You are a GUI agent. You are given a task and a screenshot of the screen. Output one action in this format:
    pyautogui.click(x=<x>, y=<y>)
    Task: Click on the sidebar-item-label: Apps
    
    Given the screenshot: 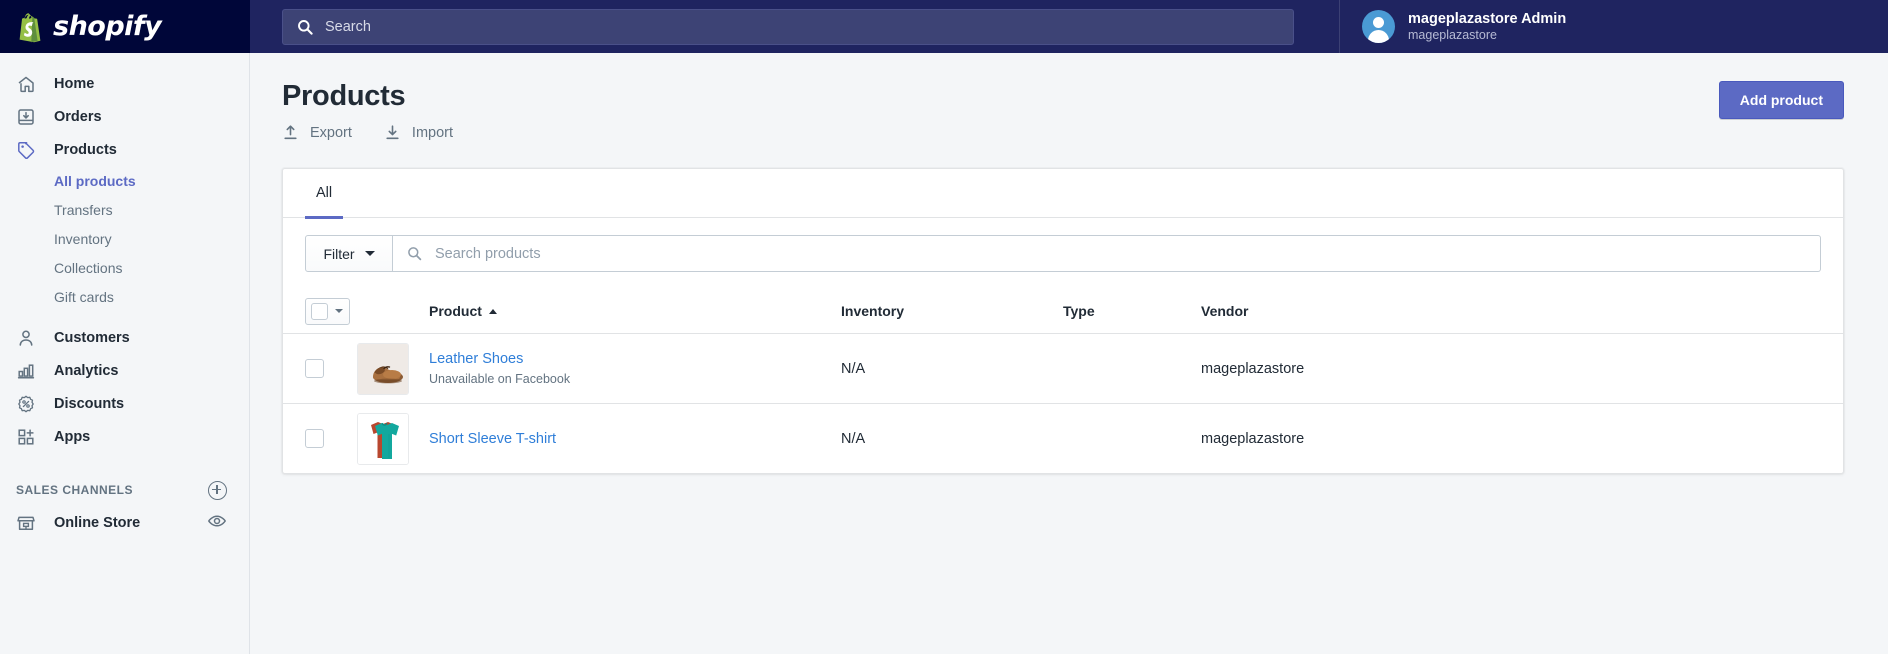 What is the action you would take?
    pyautogui.click(x=72, y=436)
    